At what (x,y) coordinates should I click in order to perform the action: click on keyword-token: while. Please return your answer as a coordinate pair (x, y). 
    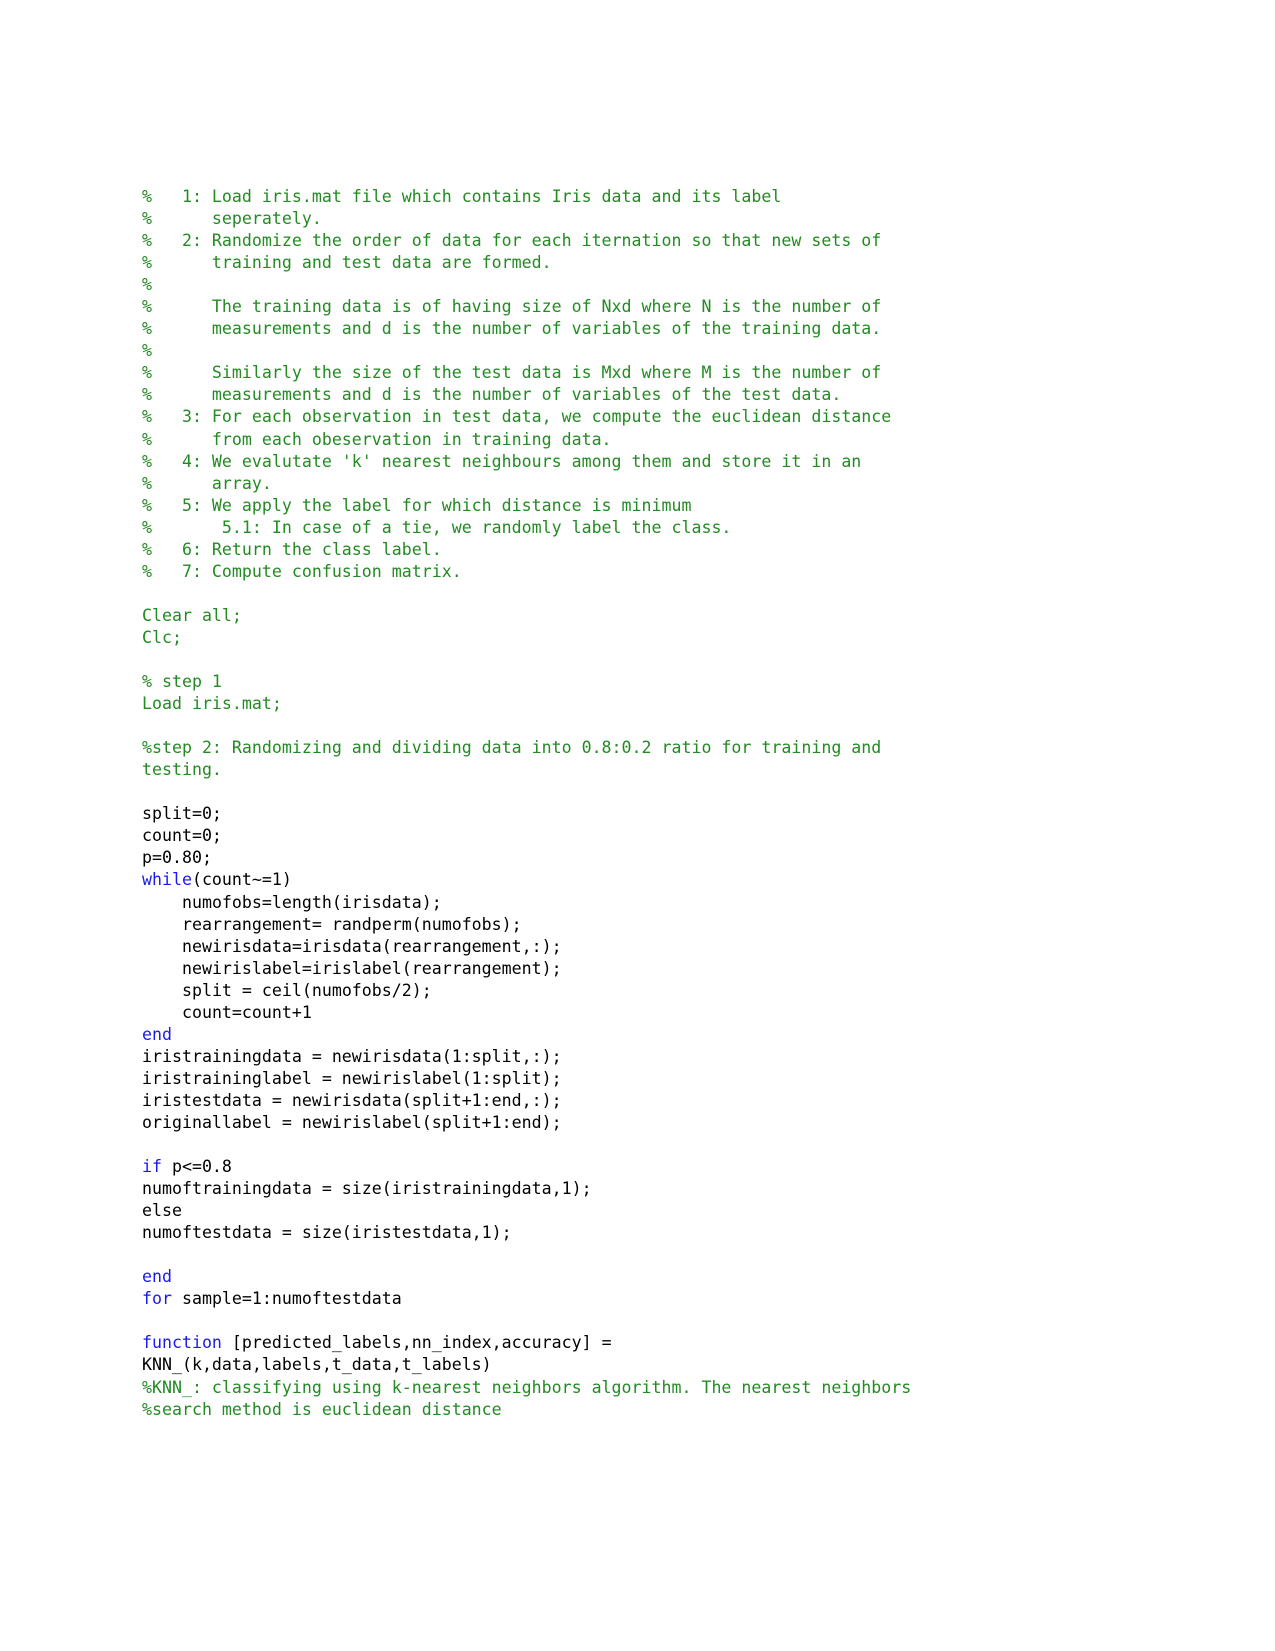
    Looking at the image, I should click on (167, 880).